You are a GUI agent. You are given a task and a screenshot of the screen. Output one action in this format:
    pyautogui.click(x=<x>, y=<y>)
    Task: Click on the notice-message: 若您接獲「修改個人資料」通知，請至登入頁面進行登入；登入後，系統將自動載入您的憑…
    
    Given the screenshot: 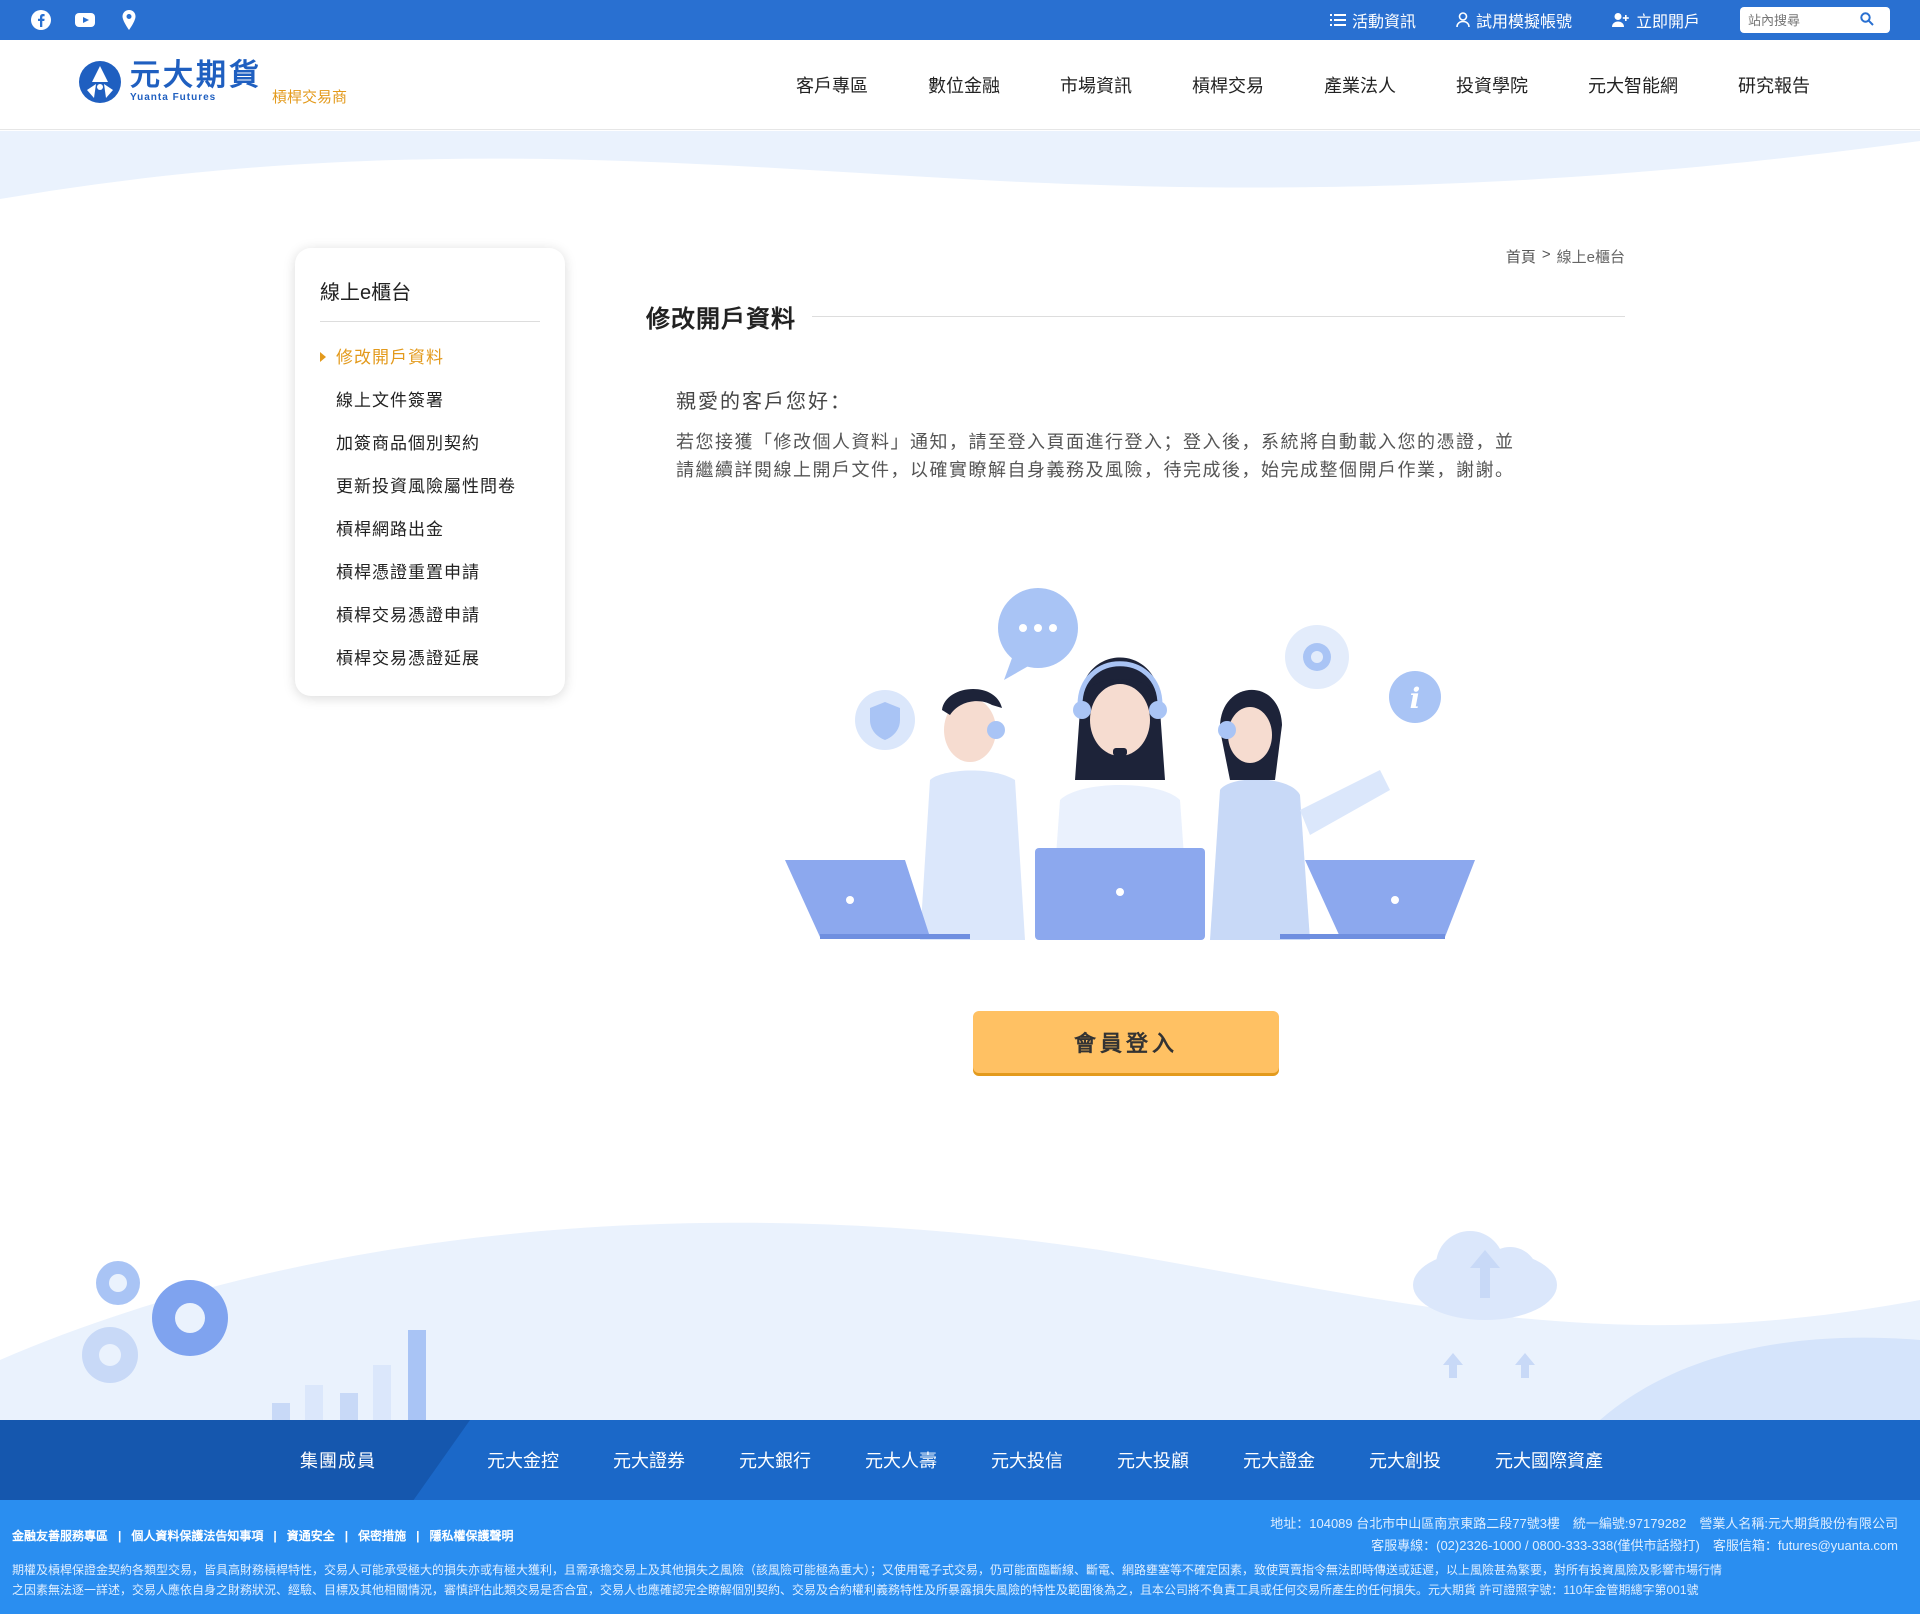 What is the action you would take?
    pyautogui.click(x=1136, y=456)
    